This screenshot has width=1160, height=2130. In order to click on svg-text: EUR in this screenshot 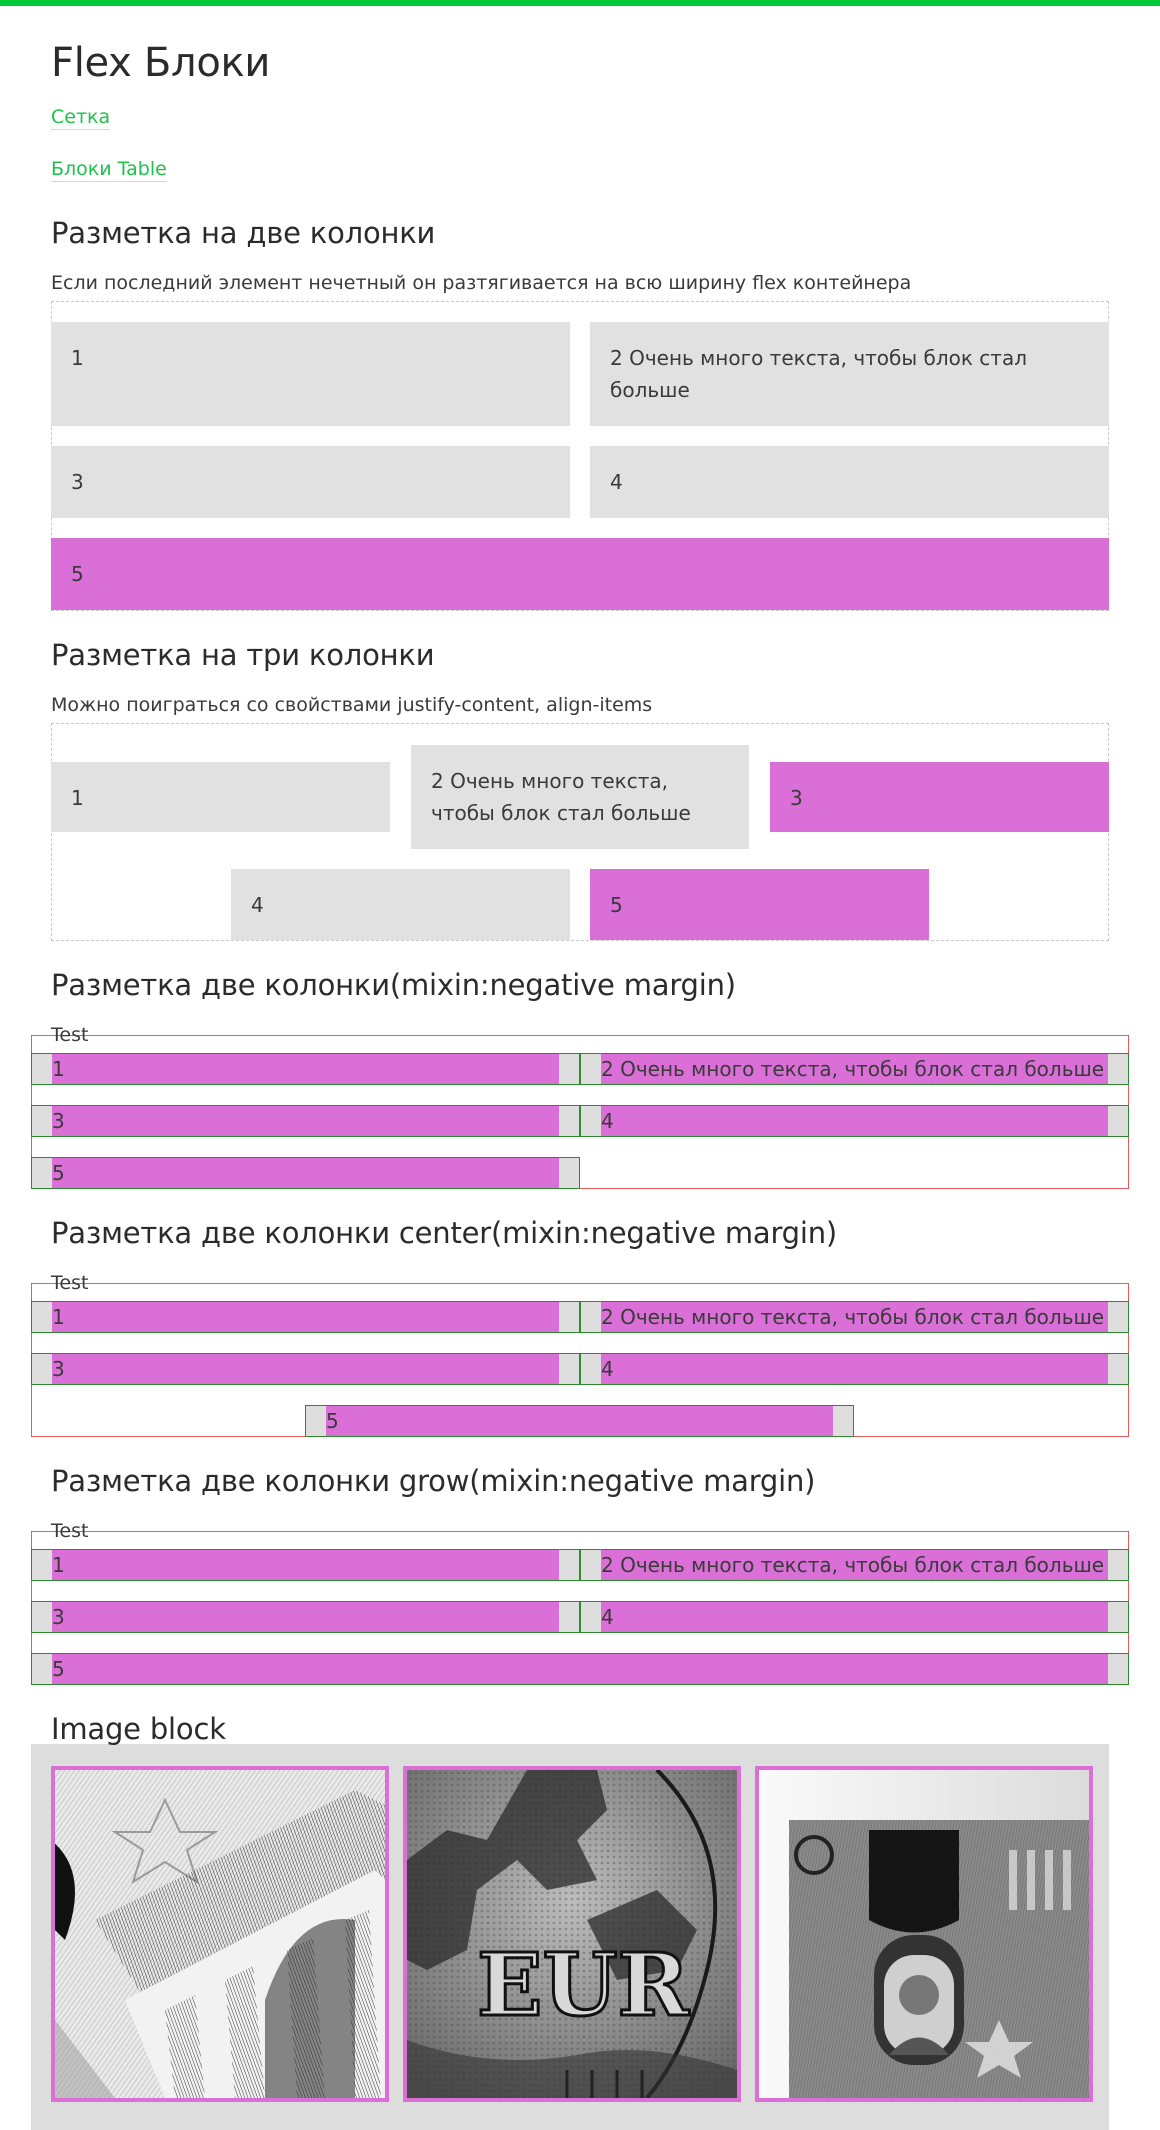, I will do `click(583, 1985)`.